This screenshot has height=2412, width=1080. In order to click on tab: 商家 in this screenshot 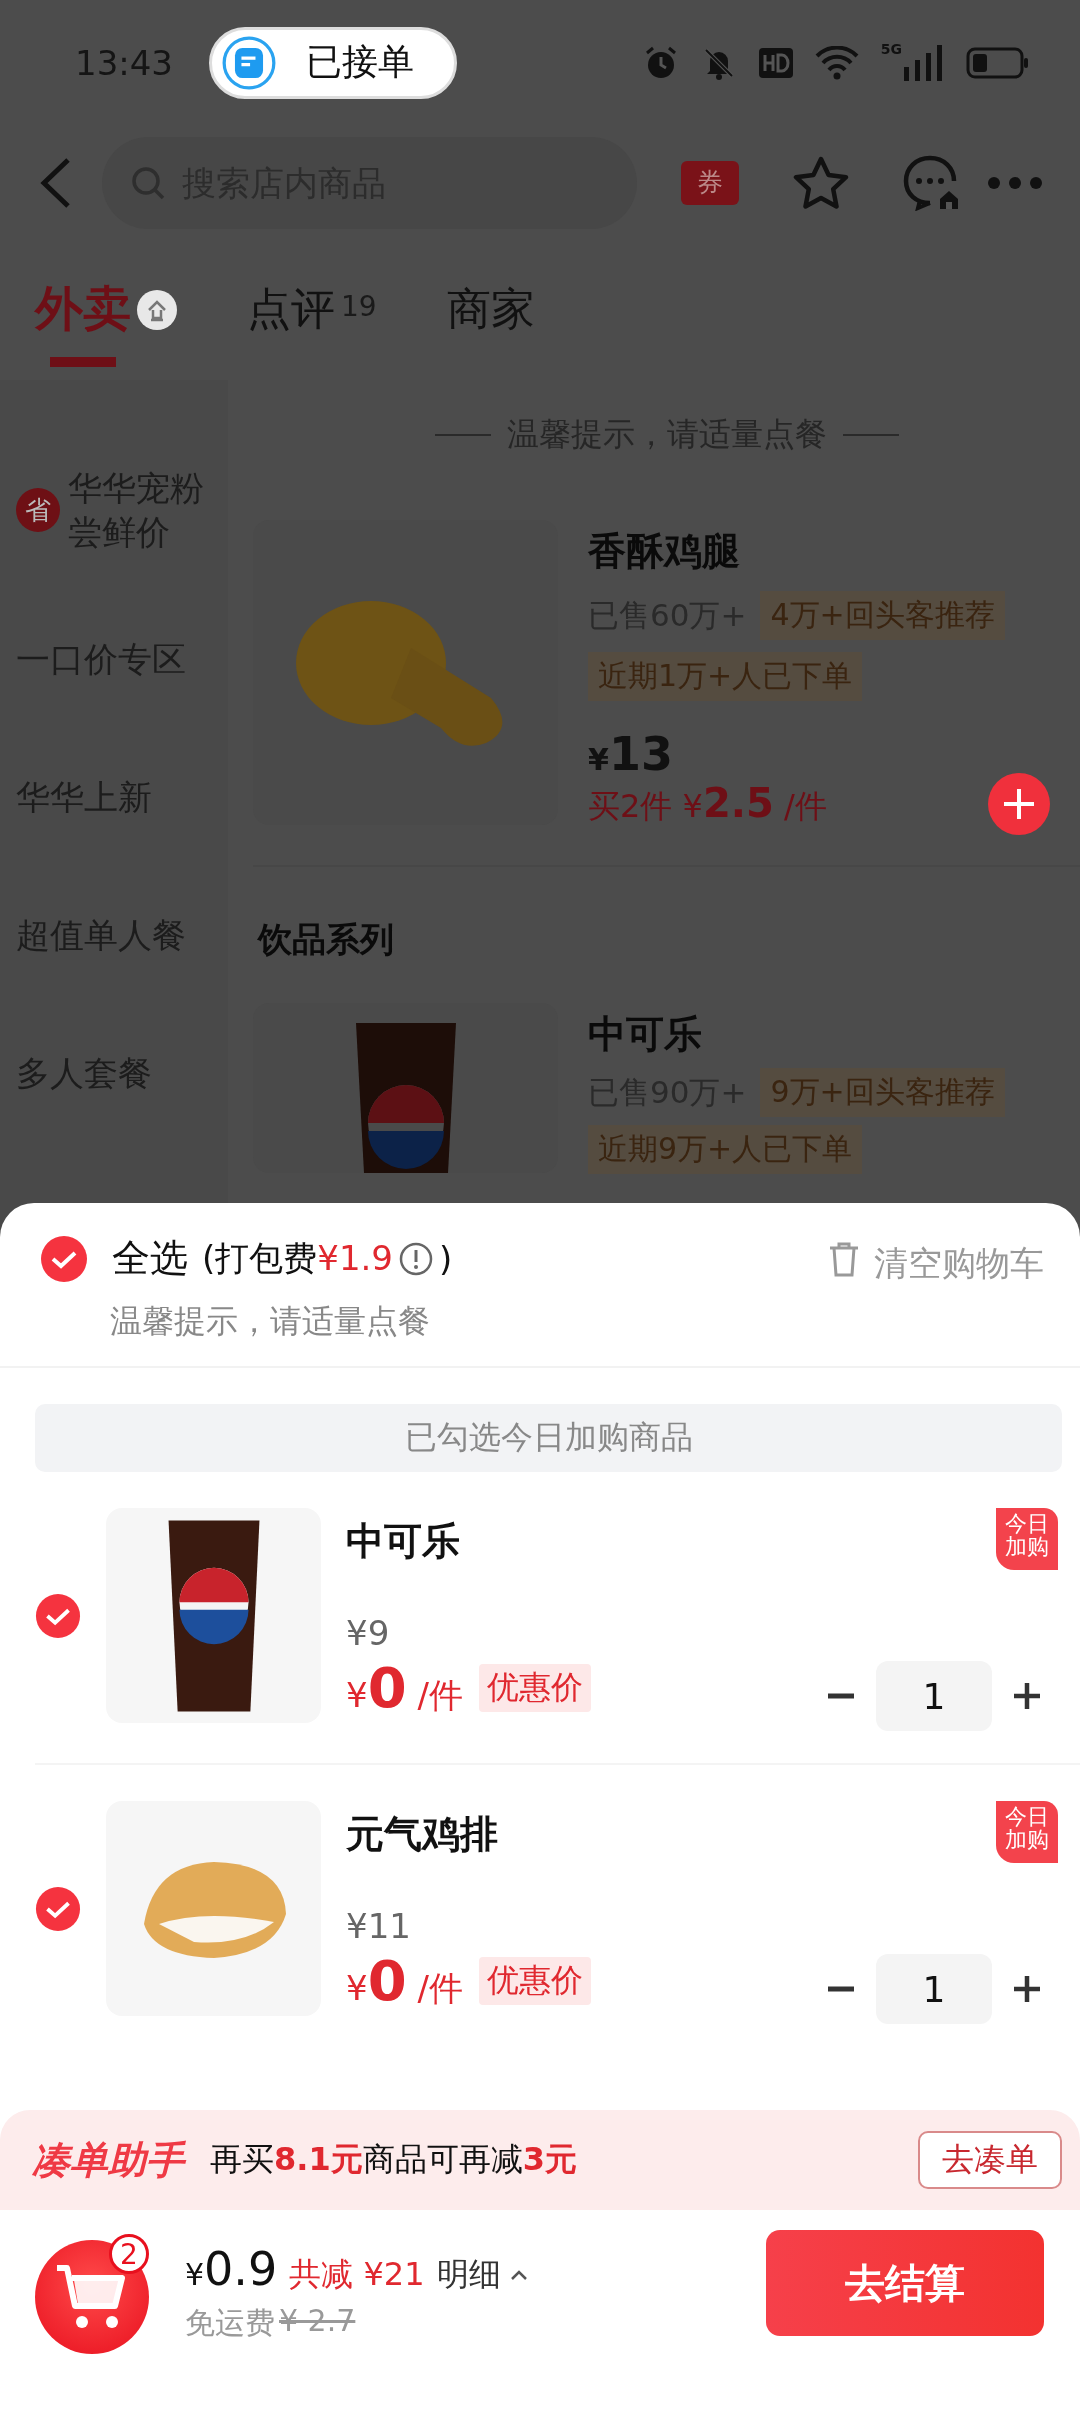, I will do `click(490, 322)`.